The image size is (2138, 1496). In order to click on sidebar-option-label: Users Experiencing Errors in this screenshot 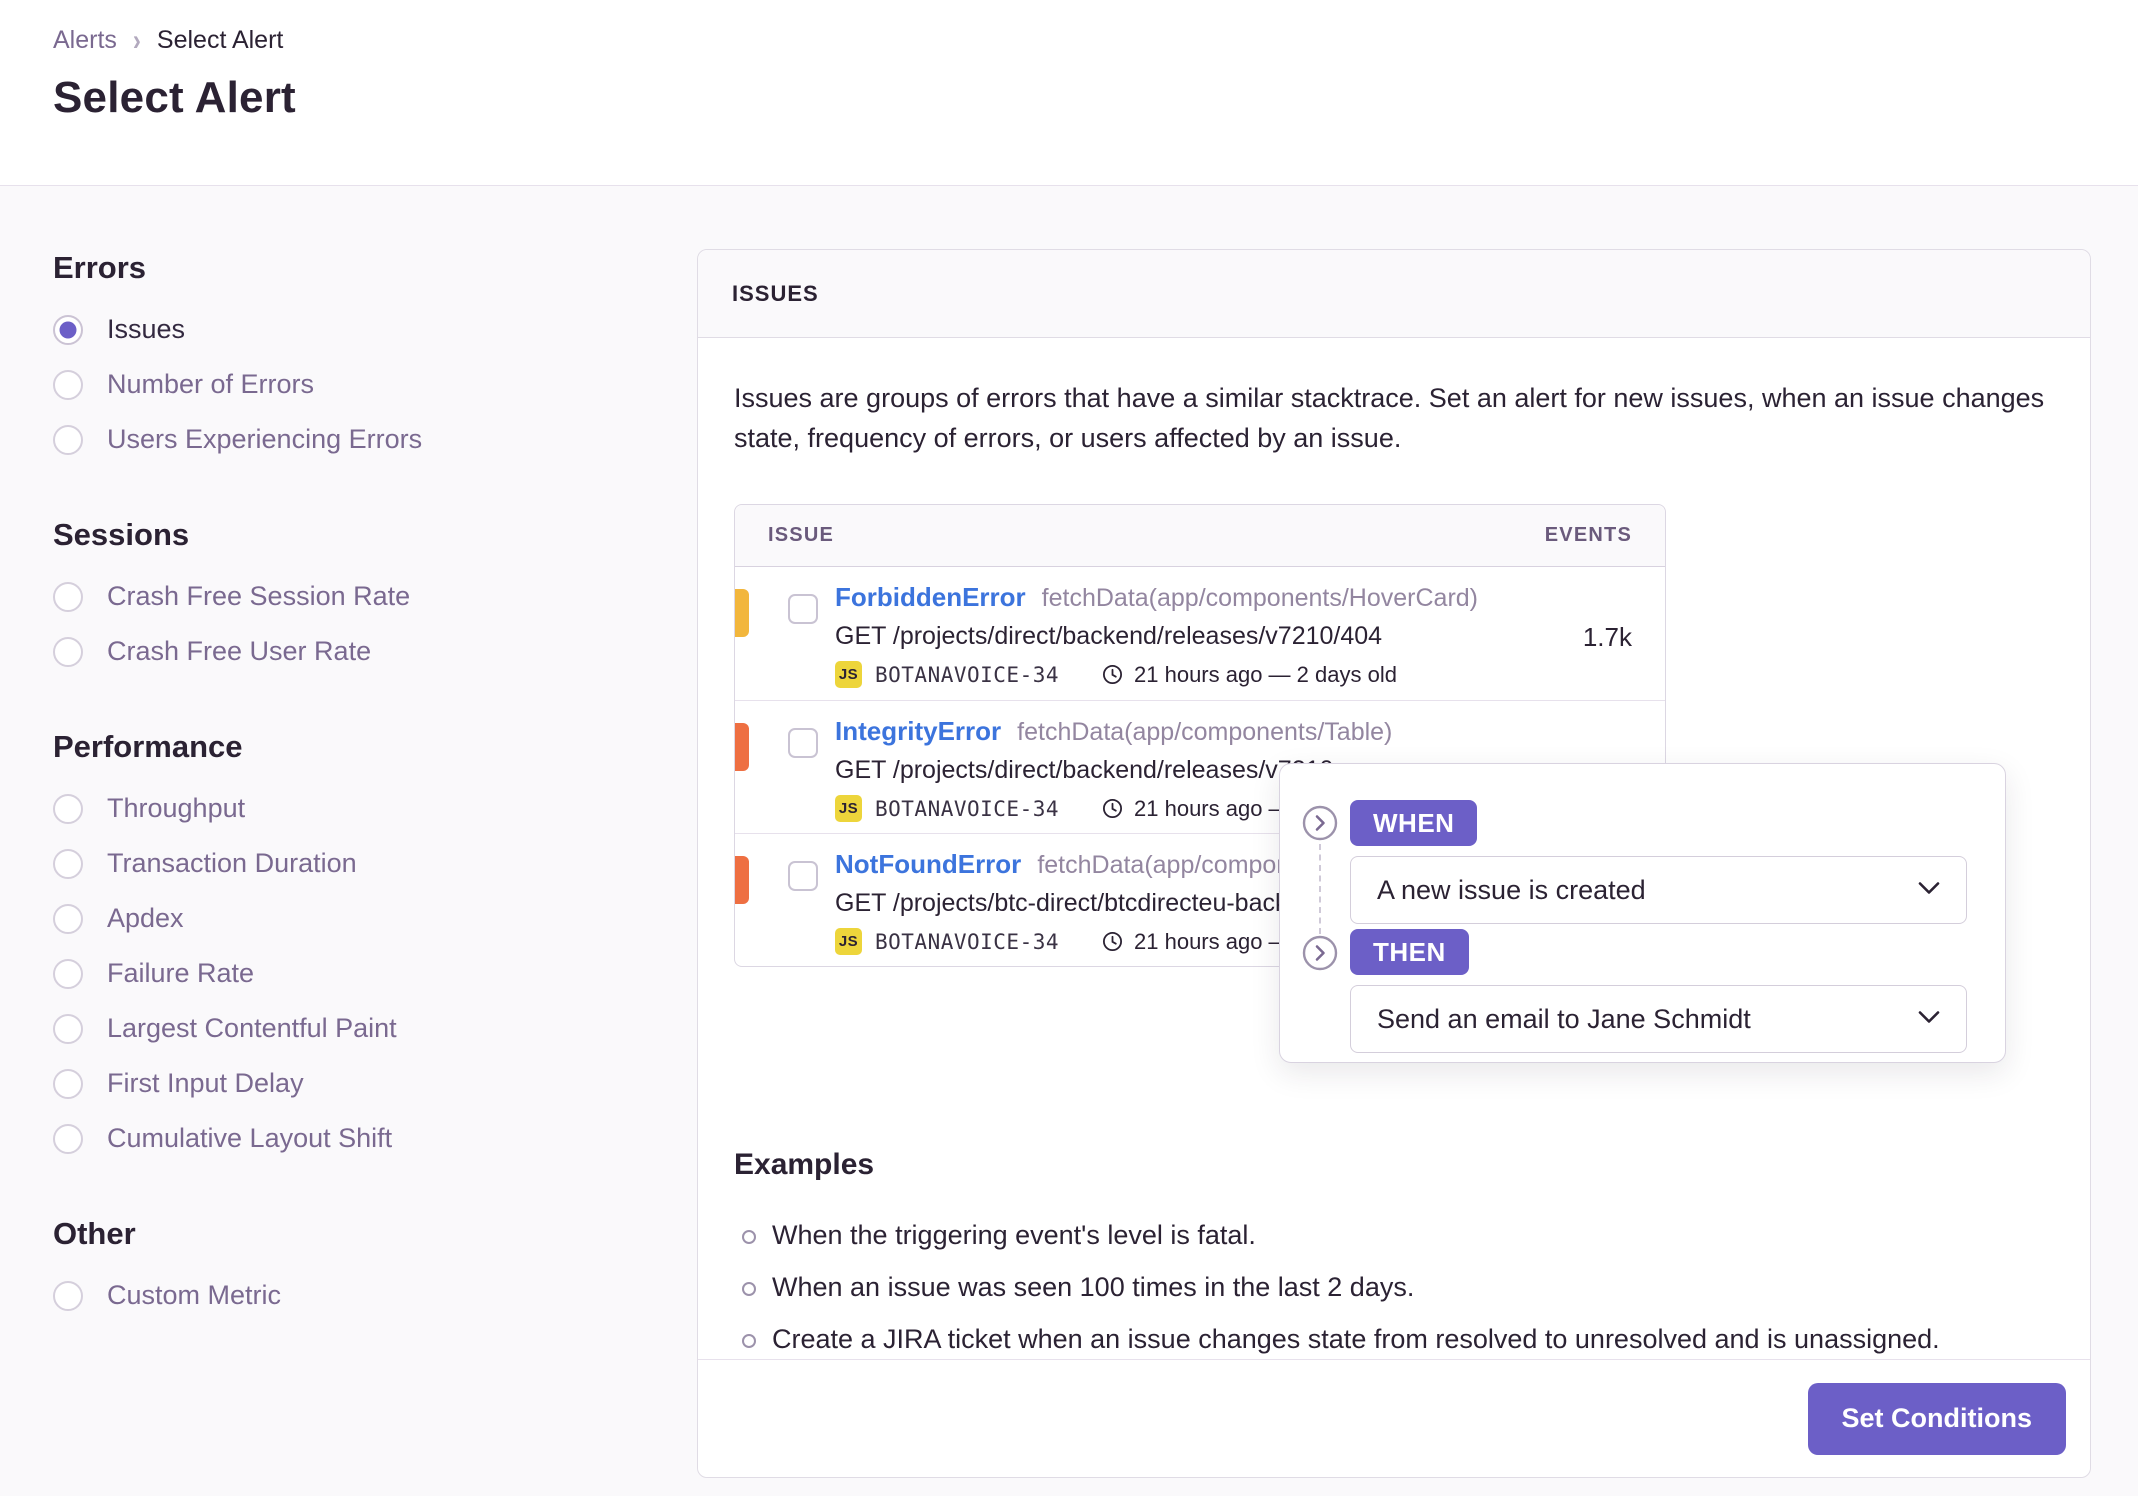, I will do `click(265, 439)`.